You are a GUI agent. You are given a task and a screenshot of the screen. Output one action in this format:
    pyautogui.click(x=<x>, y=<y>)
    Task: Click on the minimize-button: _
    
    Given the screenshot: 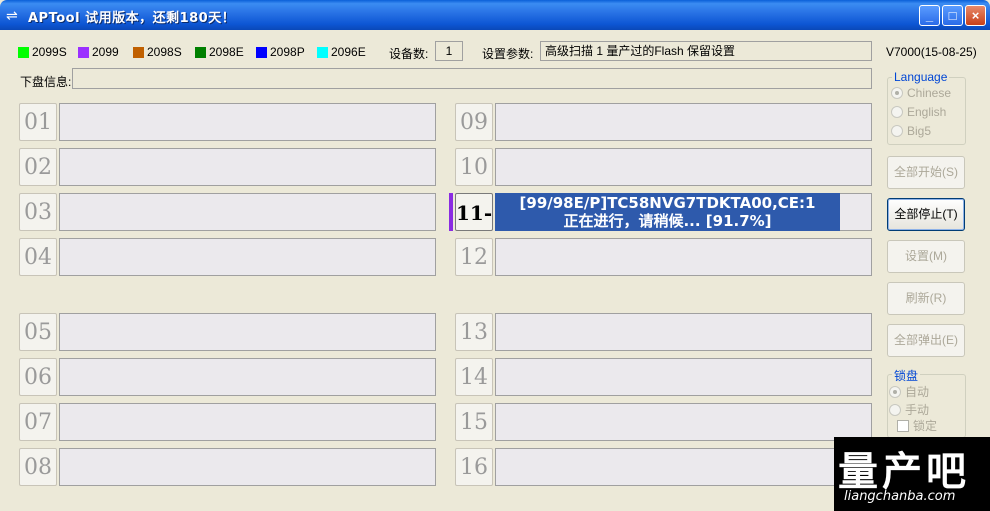 What is the action you would take?
    pyautogui.click(x=929, y=15)
    